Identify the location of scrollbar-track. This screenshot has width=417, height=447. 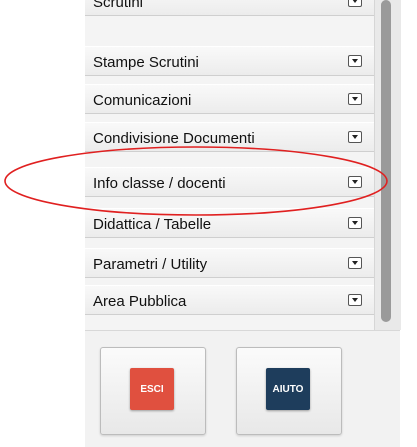
(387, 165).